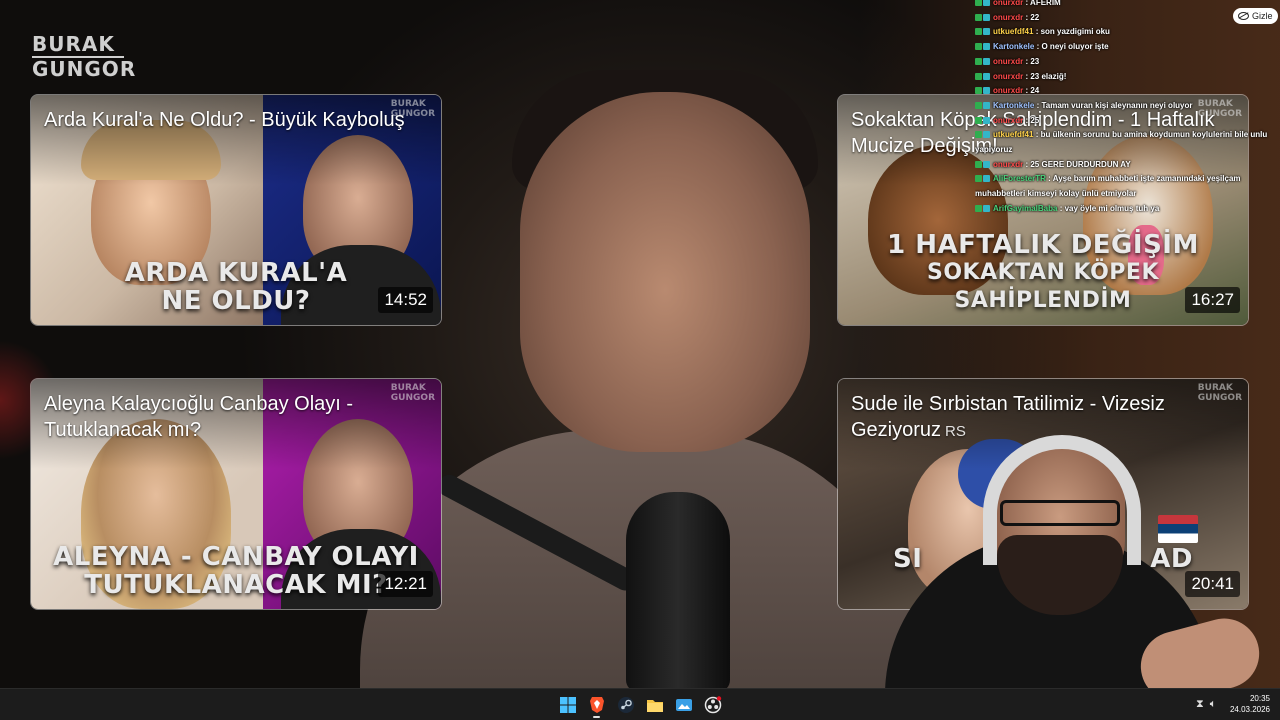  What do you see at coordinates (405, 300) in the screenshot?
I see `video-duration: 14:52` at bounding box center [405, 300].